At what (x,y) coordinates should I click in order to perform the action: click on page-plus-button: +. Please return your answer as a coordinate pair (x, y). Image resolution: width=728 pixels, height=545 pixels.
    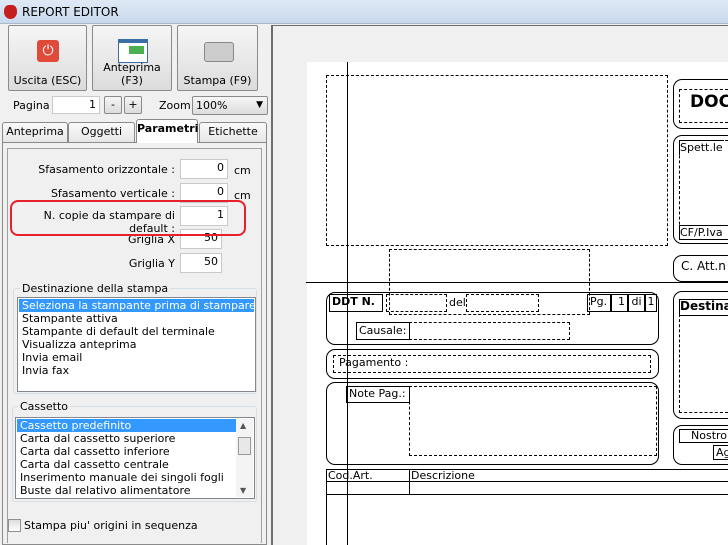
    Looking at the image, I should click on (133, 105).